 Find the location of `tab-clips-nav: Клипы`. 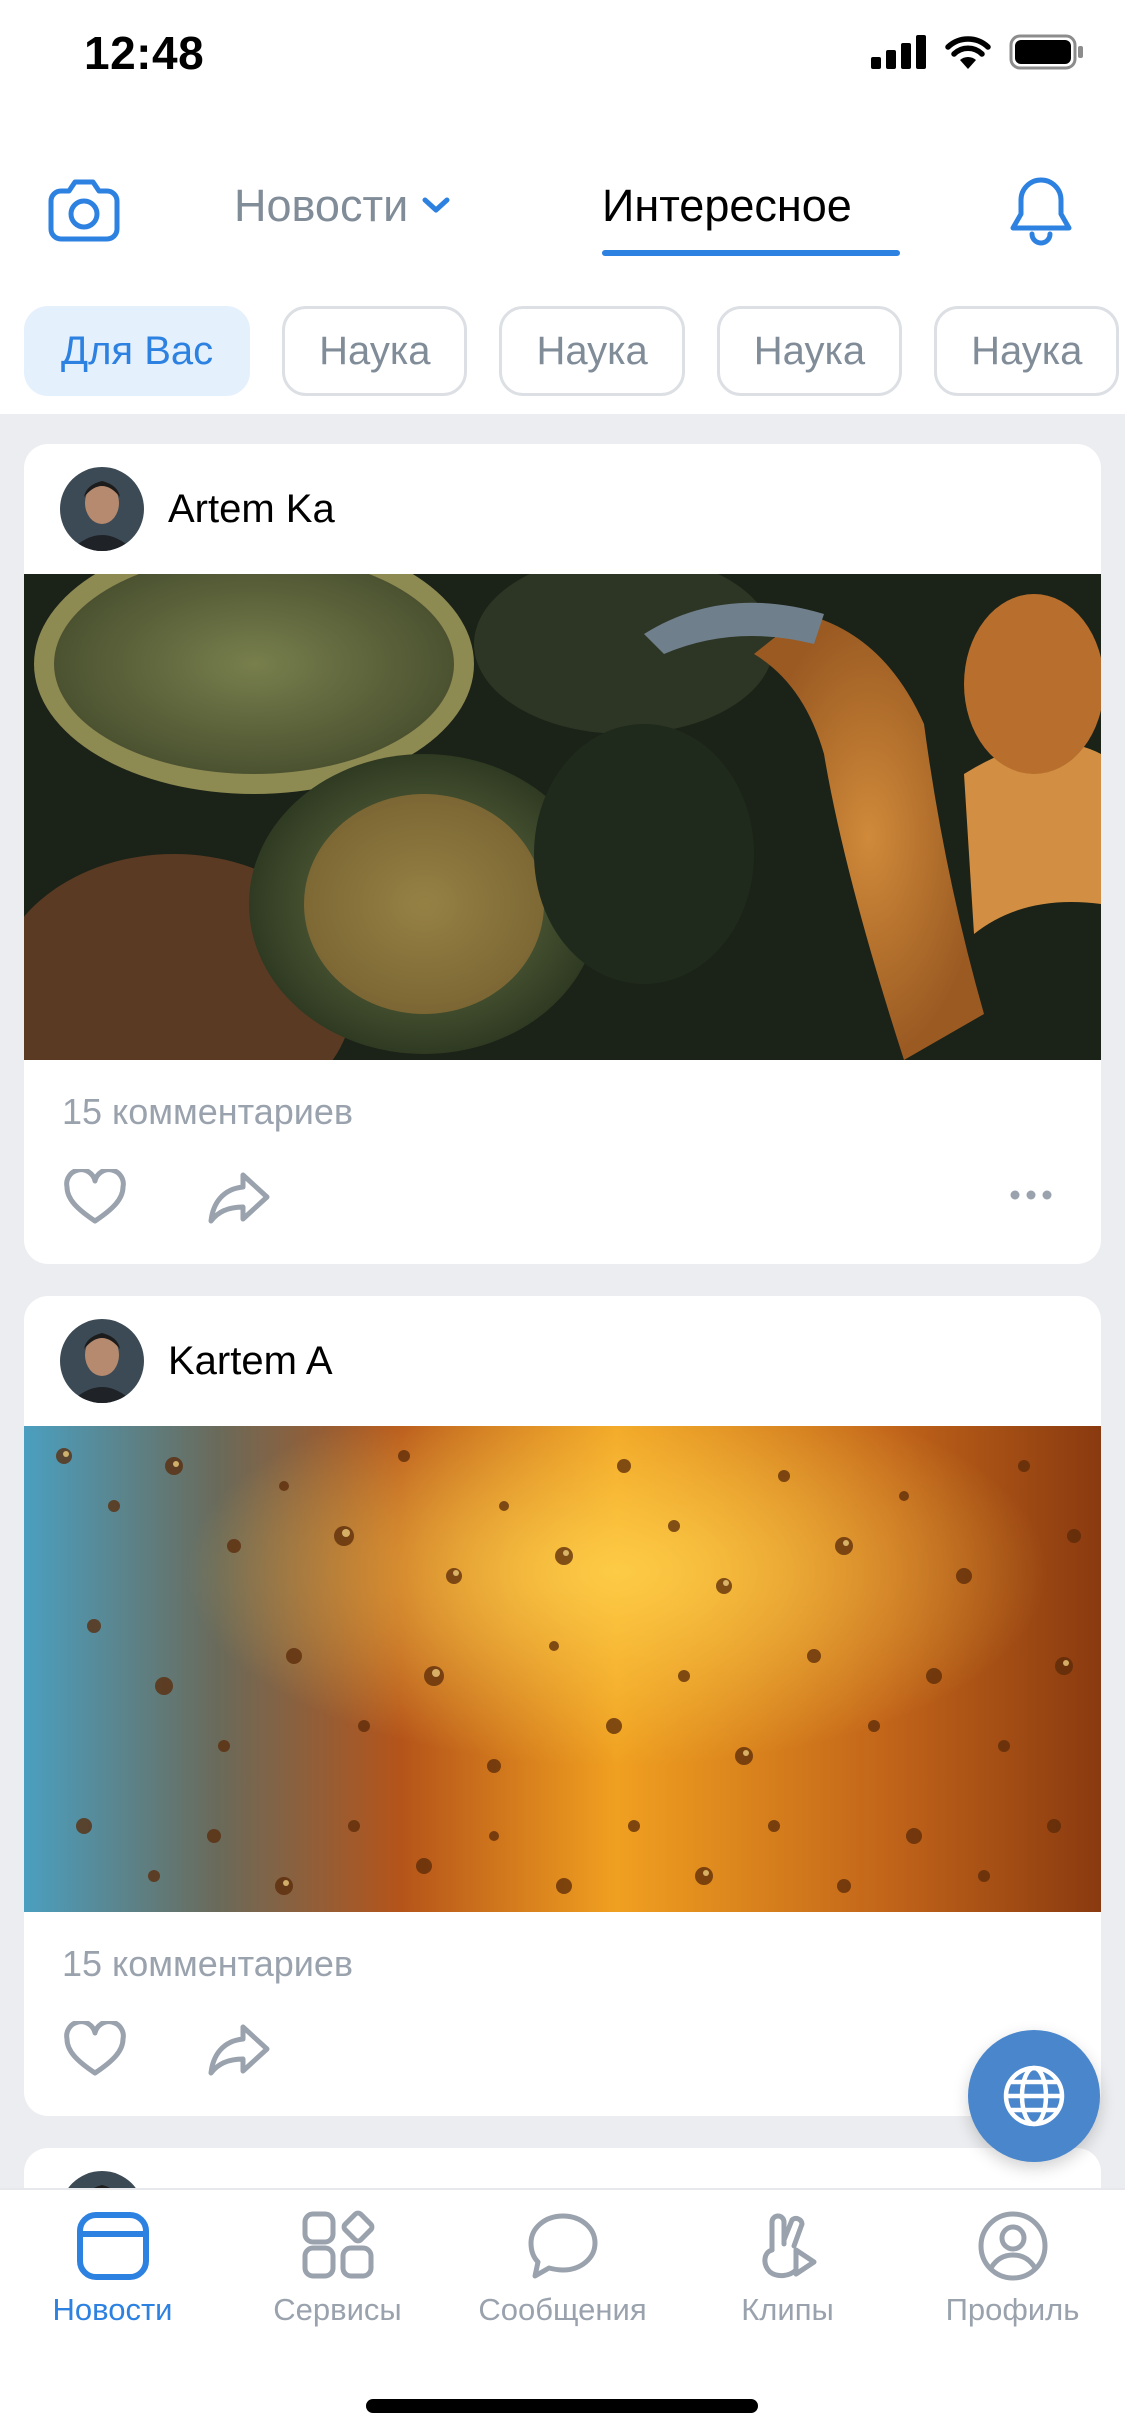

tab-clips-nav: Клипы is located at coordinates (787, 2269).